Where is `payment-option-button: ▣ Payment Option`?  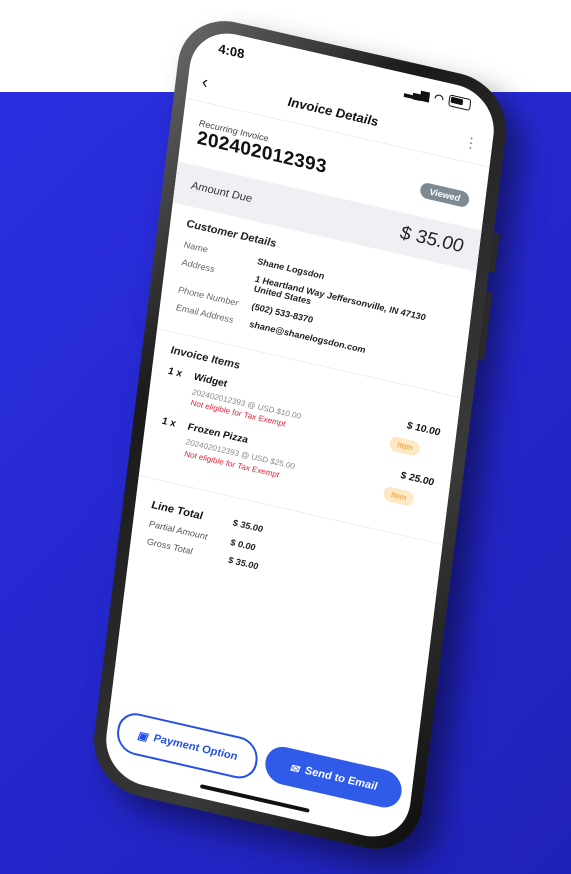
payment-option-button: ▣ Payment Option is located at coordinates (187, 746).